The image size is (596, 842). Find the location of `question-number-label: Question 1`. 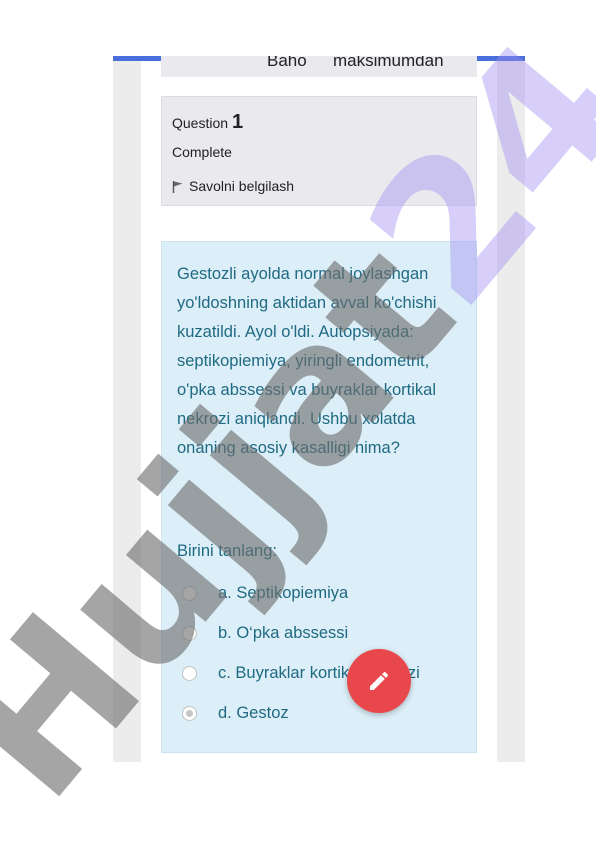

question-number-label: Question 1 is located at coordinates (207, 122).